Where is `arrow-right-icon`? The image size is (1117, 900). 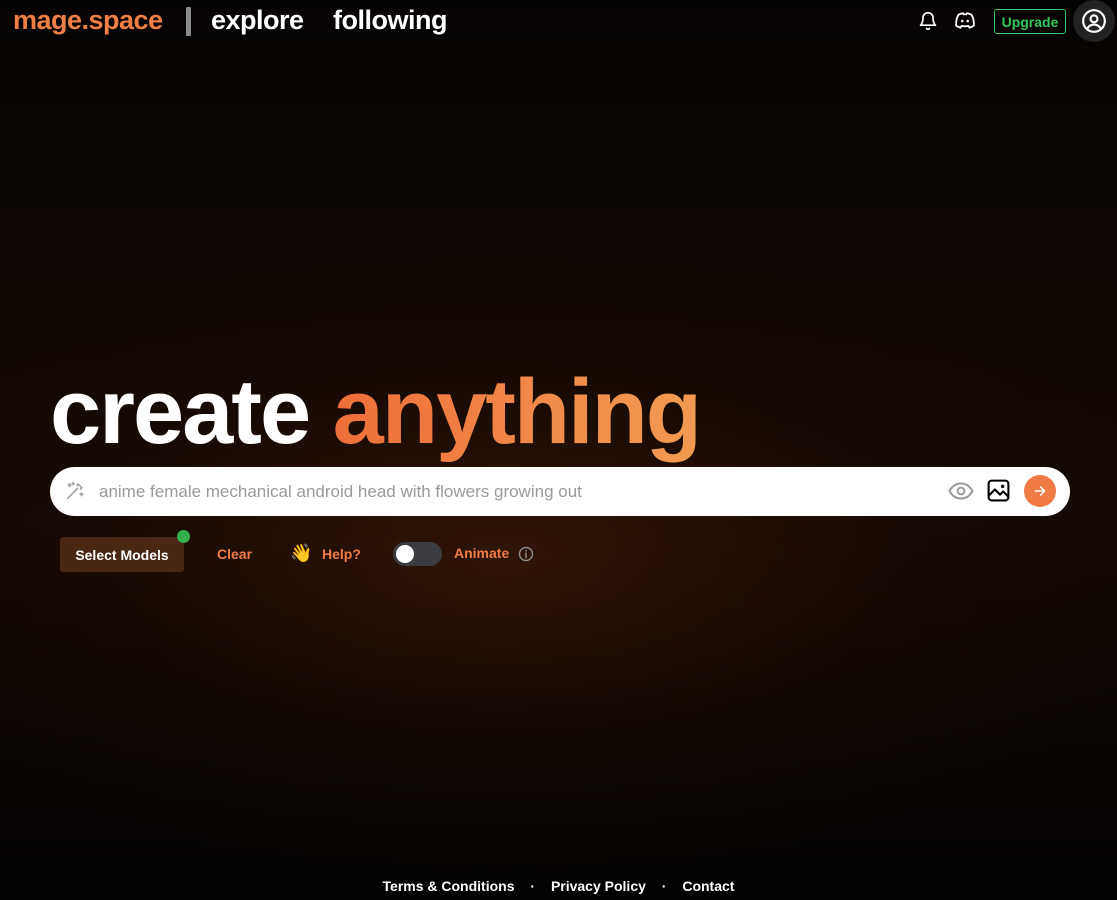
arrow-right-icon is located at coordinates (1040, 491).